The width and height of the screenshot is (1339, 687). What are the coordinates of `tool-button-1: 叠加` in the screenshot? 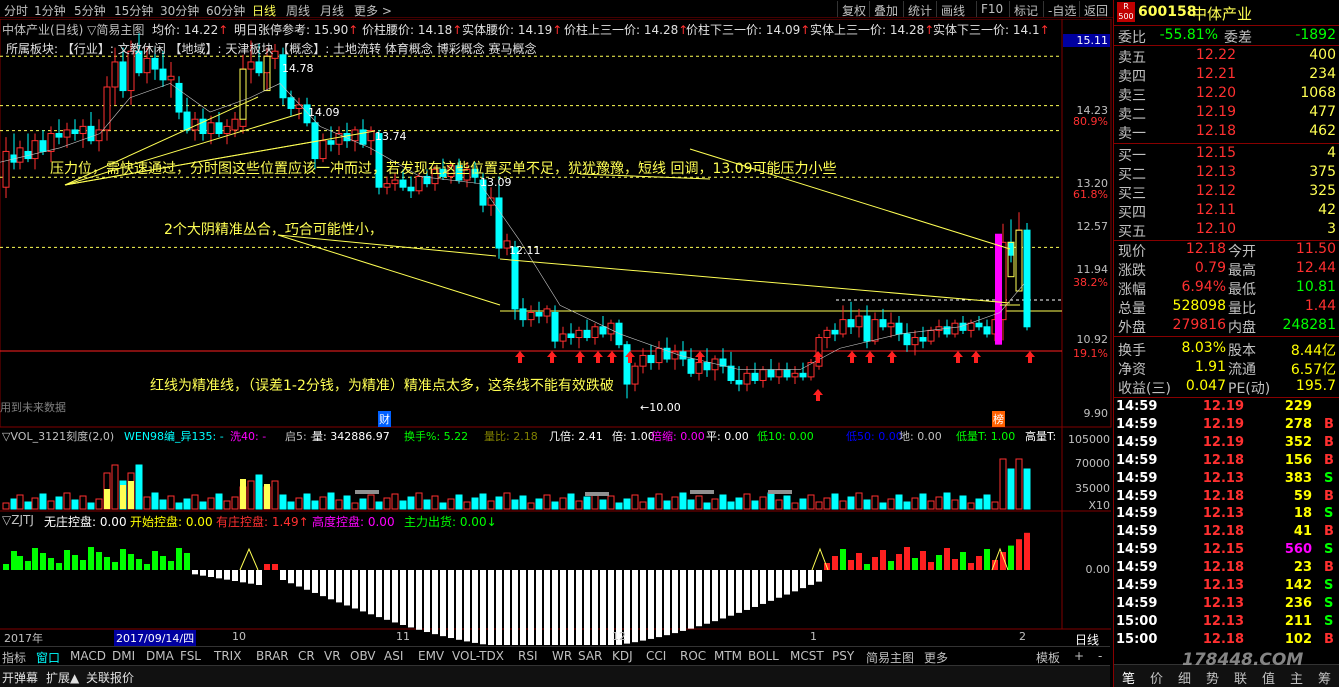 It's located at (885, 9).